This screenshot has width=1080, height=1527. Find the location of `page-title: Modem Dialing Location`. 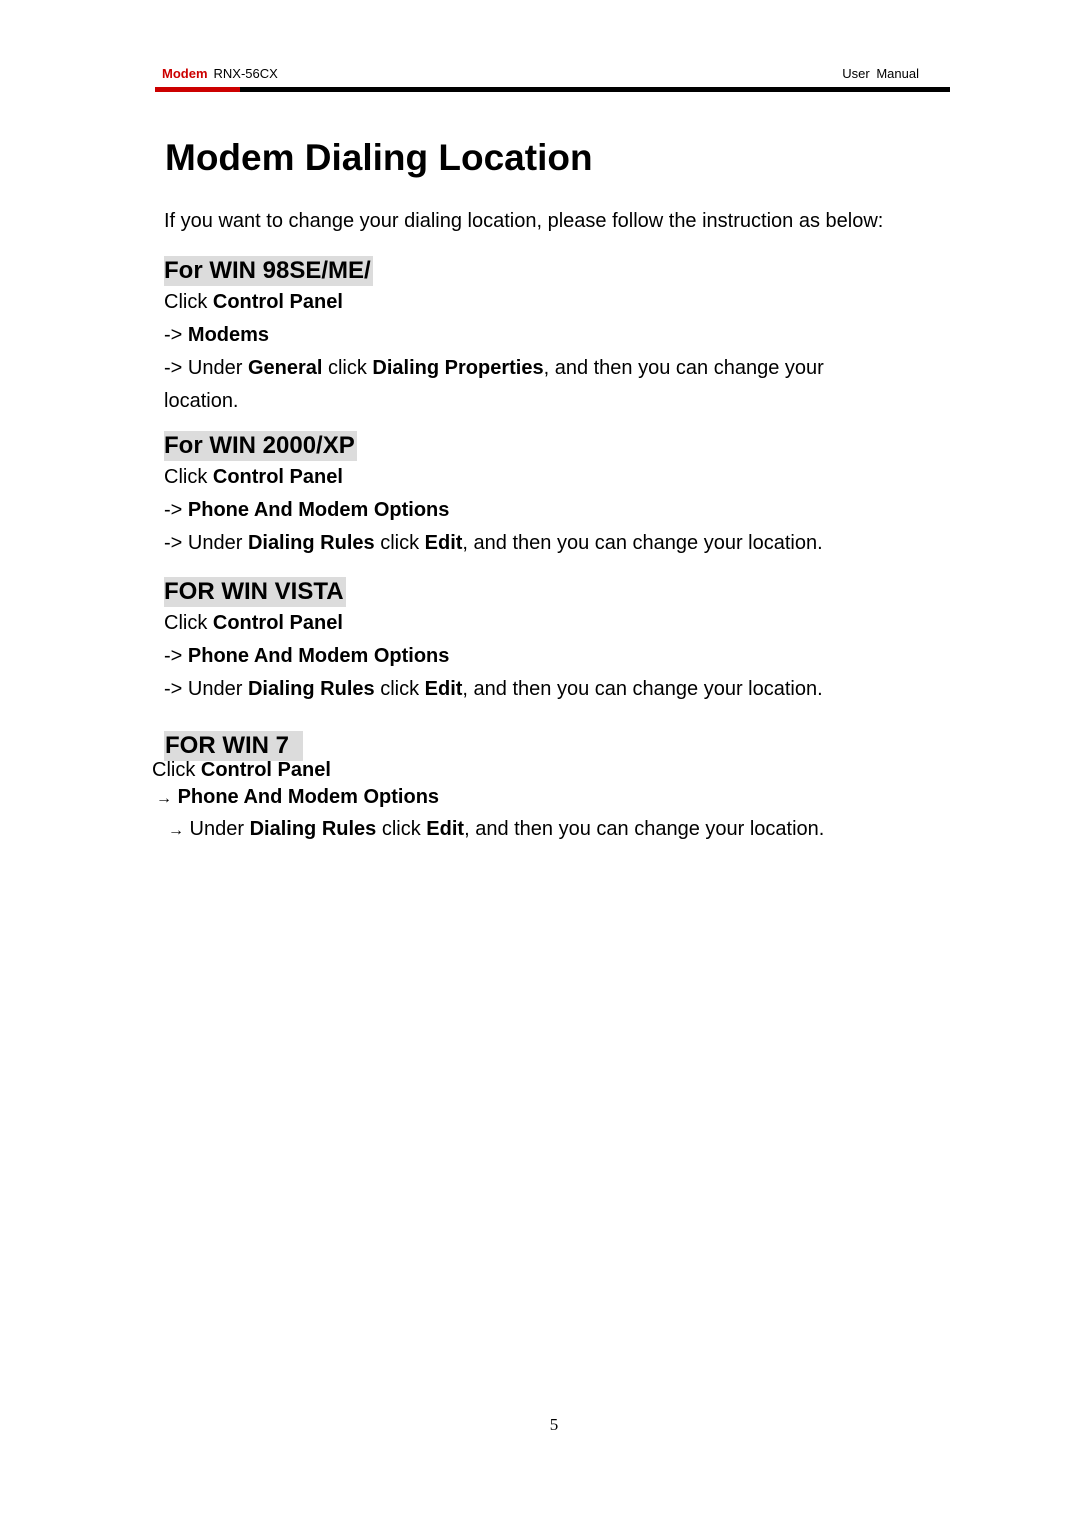

page-title: Modem Dialing Location is located at coordinates (379, 157).